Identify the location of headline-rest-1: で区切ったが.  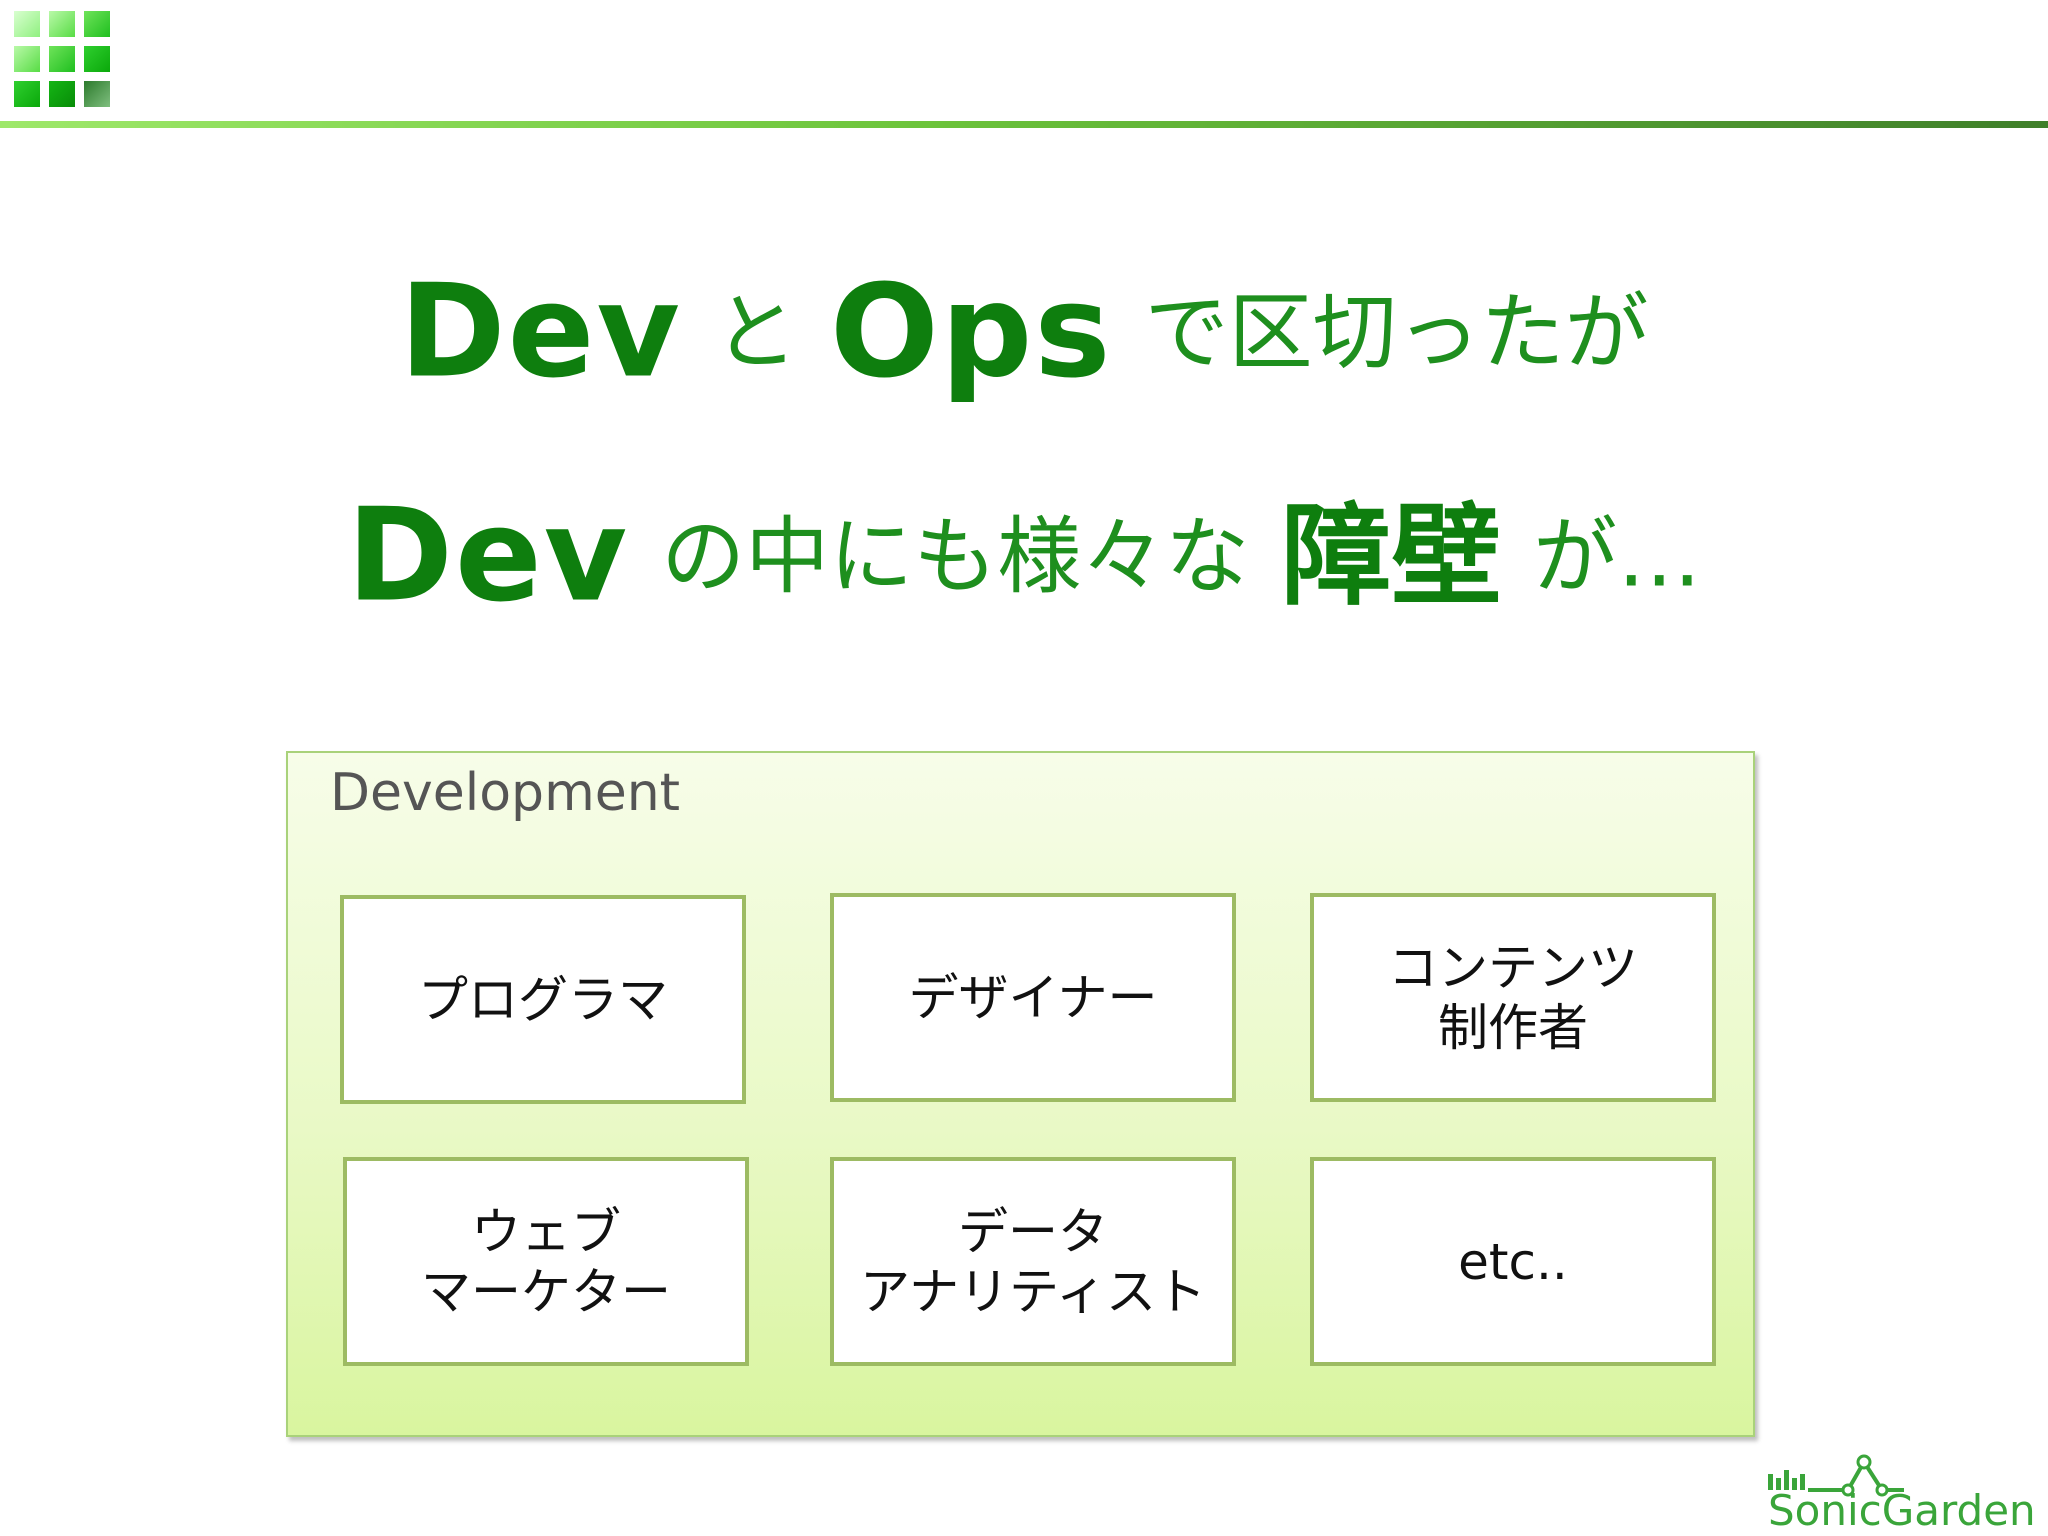
(1396, 332).